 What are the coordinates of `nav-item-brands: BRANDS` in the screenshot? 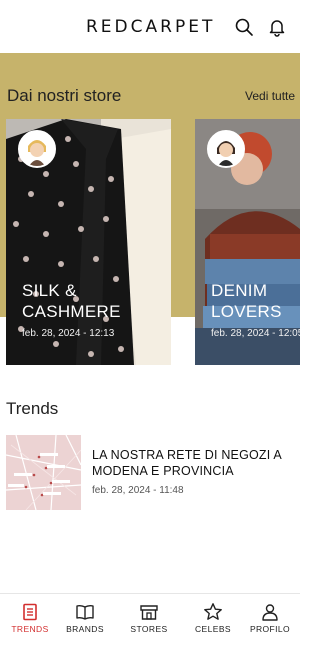 It's located at (85, 622).